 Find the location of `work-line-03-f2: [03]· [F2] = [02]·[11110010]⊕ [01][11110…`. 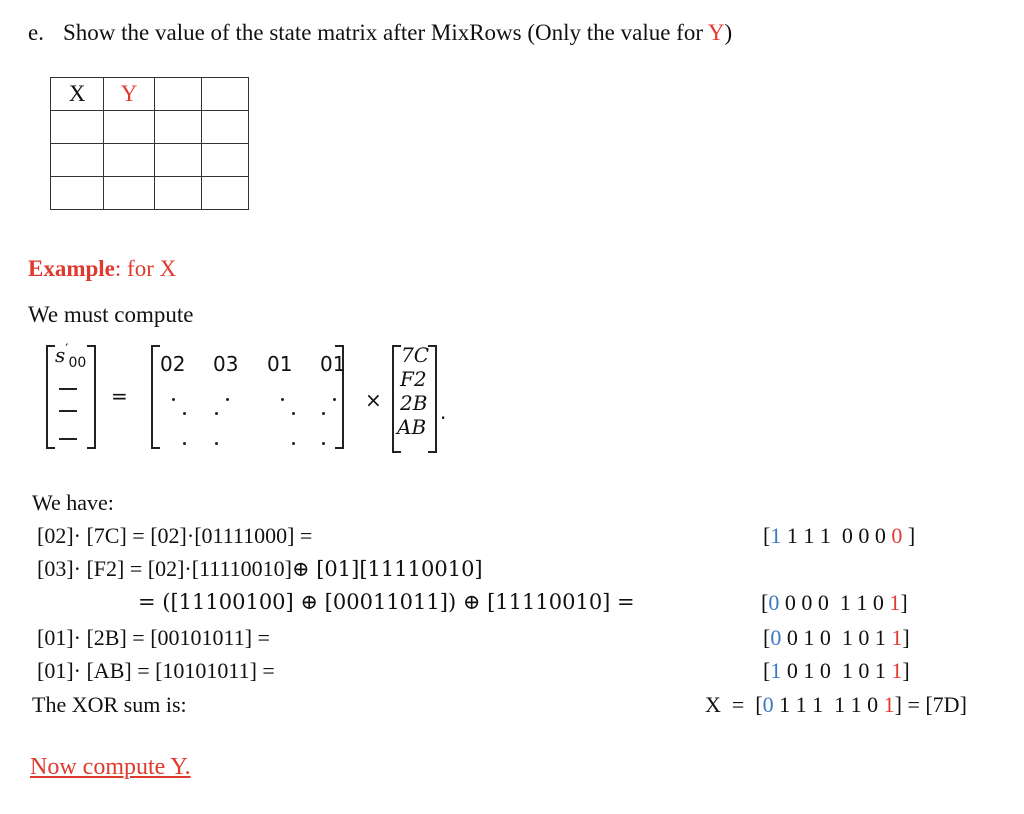

work-line-03-f2: [03]· [F2] = [02]·[11110010]⊕ [01][11110… is located at coordinates (260, 569).